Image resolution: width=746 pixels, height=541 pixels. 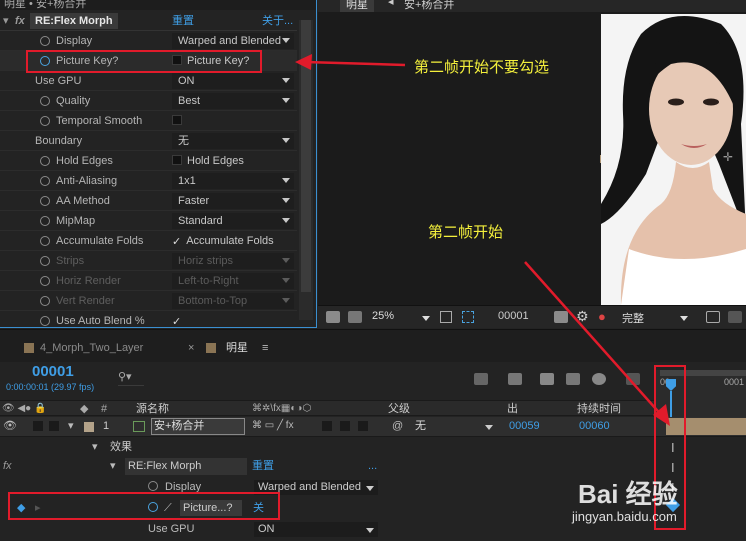 I want to click on watermark-brand: Bai 经验, so click(x=628, y=494).